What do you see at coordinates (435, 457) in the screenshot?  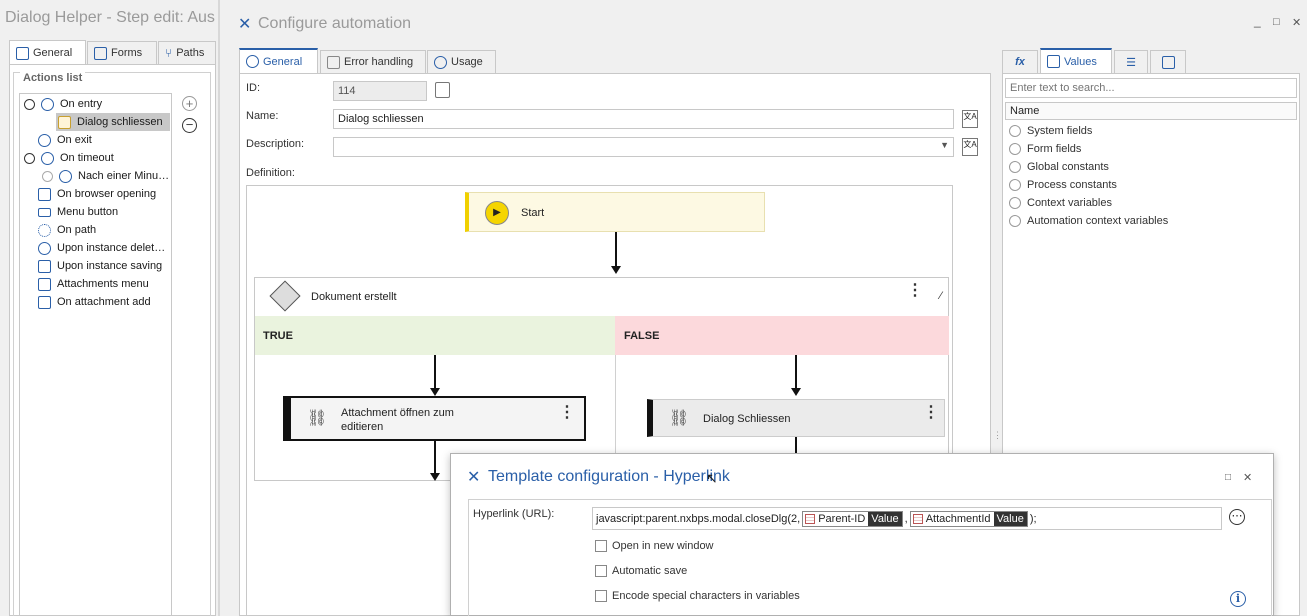 I see `true-out-connector` at bounding box center [435, 457].